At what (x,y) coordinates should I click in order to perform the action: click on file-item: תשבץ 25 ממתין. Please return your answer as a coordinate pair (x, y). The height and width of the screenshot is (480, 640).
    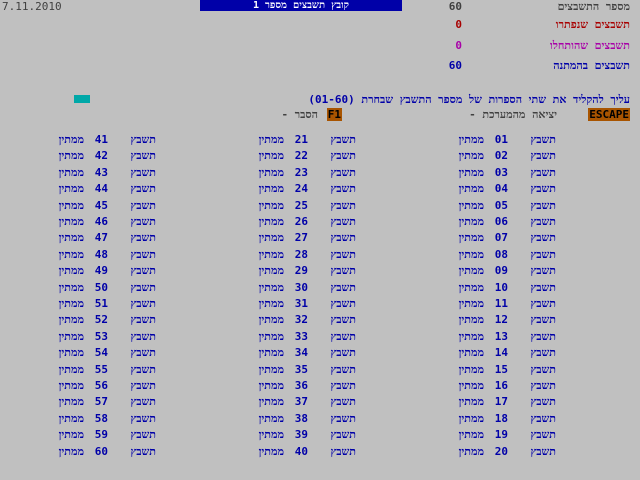
    Looking at the image, I should click on (276, 206).